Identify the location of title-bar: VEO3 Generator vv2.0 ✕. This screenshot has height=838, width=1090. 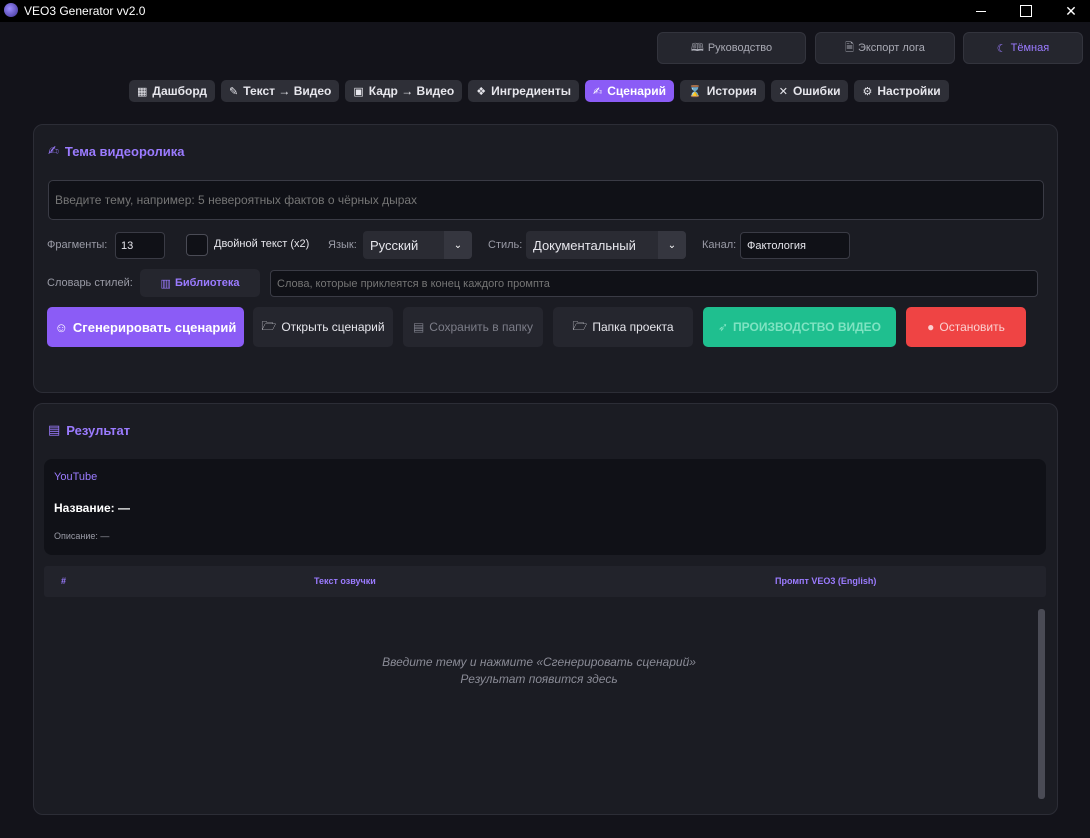
(545, 11).